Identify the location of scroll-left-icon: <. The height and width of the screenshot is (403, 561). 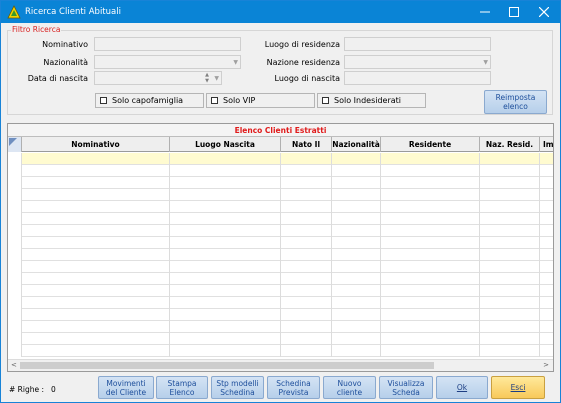
(14, 365).